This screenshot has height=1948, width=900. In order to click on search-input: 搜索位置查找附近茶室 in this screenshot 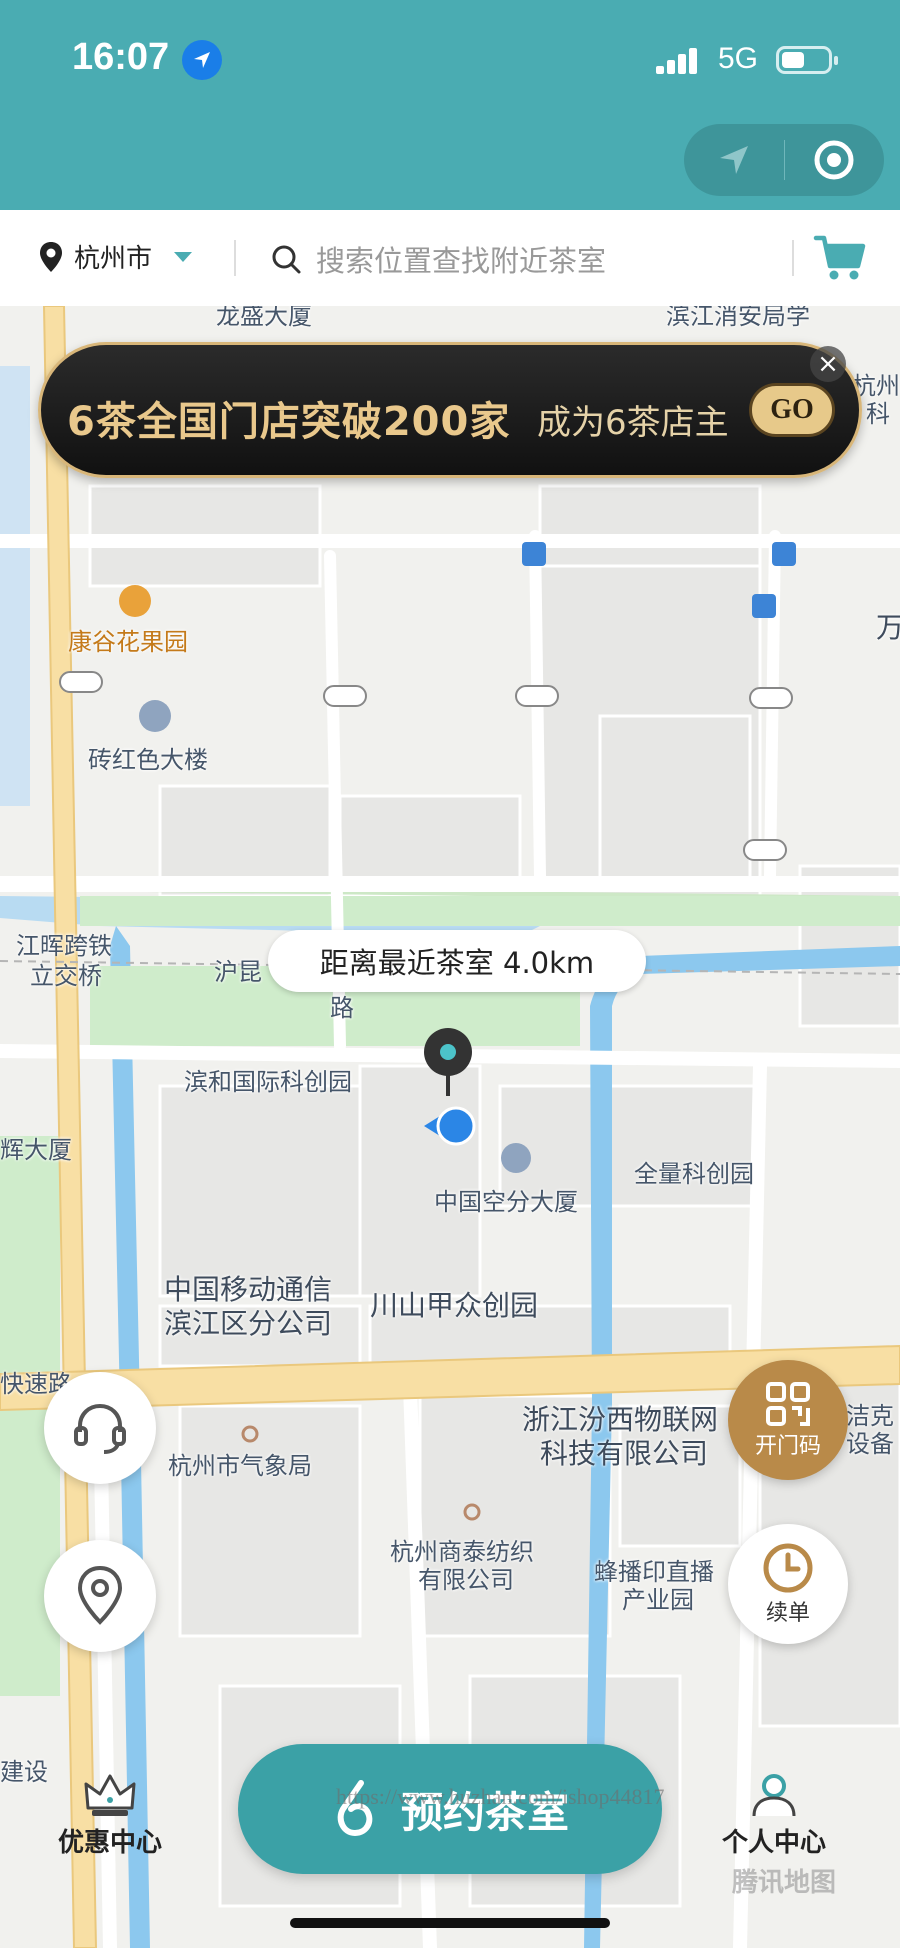, I will do `click(438, 259)`.